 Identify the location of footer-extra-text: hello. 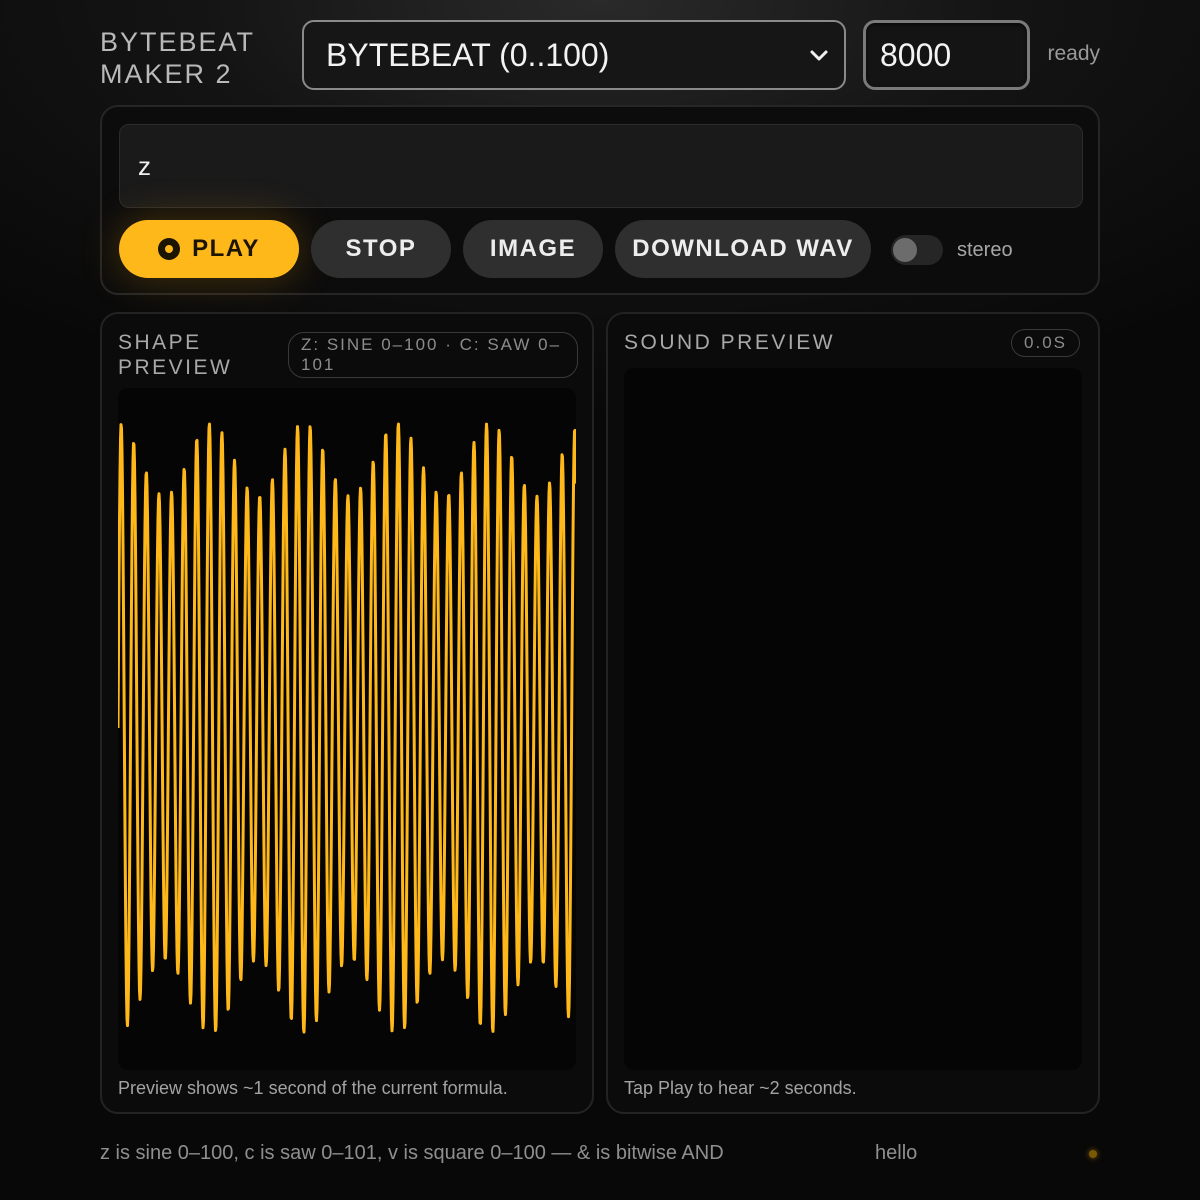
(896, 1153).